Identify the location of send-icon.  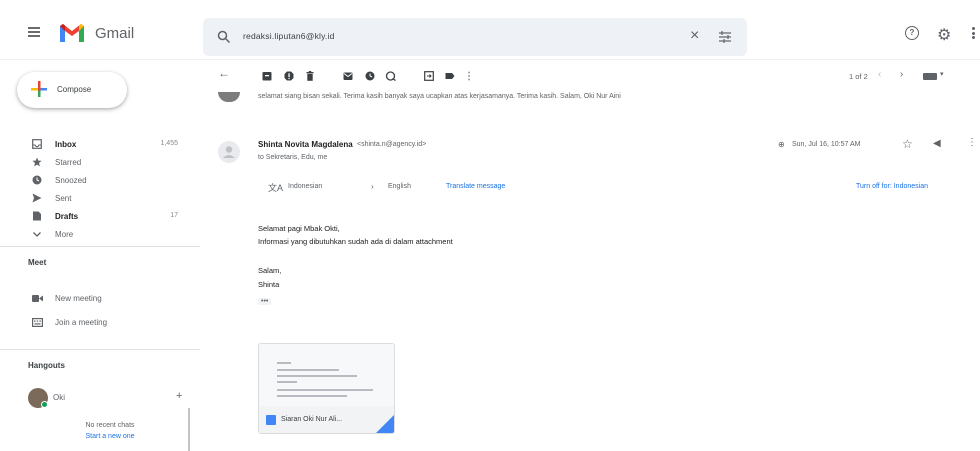
(37, 198).